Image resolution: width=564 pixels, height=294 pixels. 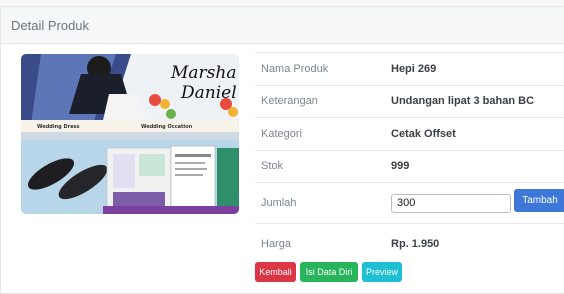 I want to click on caption-left: Wedding Dress, so click(x=58, y=127).